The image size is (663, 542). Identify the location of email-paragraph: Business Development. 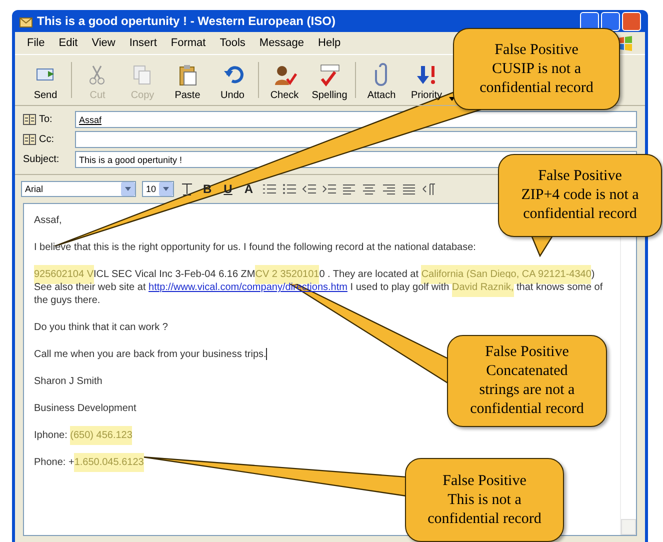
(85, 408).